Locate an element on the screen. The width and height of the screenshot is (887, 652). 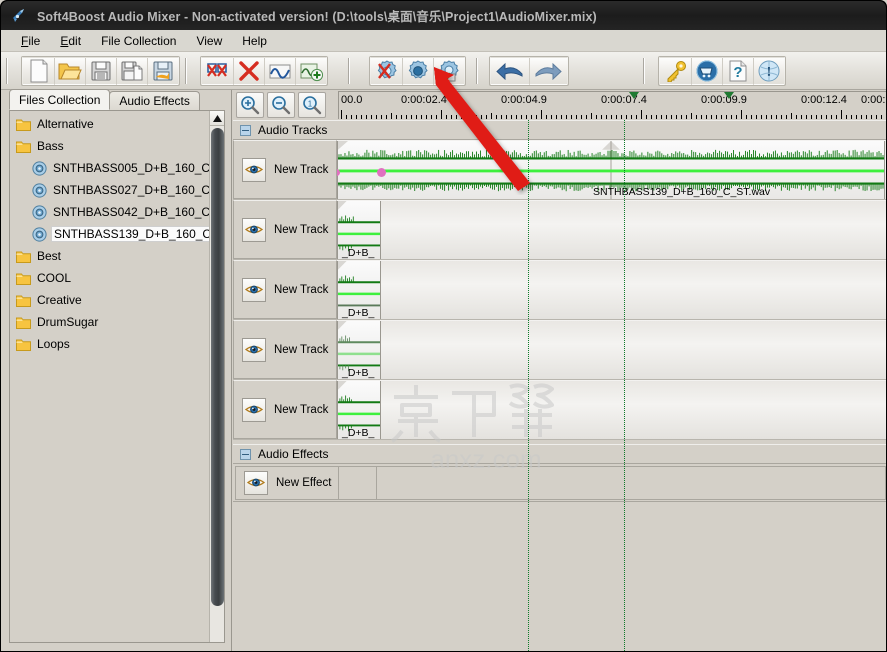
clip-label: SNTHBASS139_D+B_160_C_ST.wav is located at coordinates (682, 192).